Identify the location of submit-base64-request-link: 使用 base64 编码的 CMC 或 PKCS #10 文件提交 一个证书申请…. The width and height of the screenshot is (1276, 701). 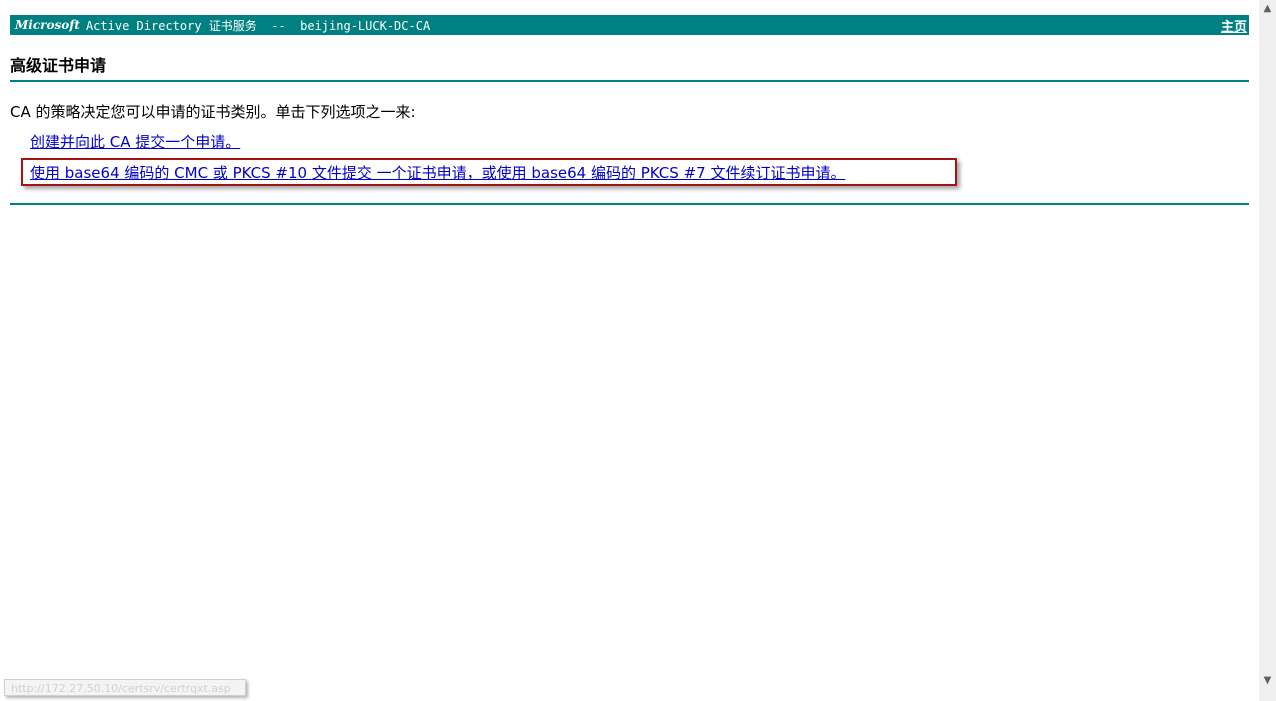
(437, 173).